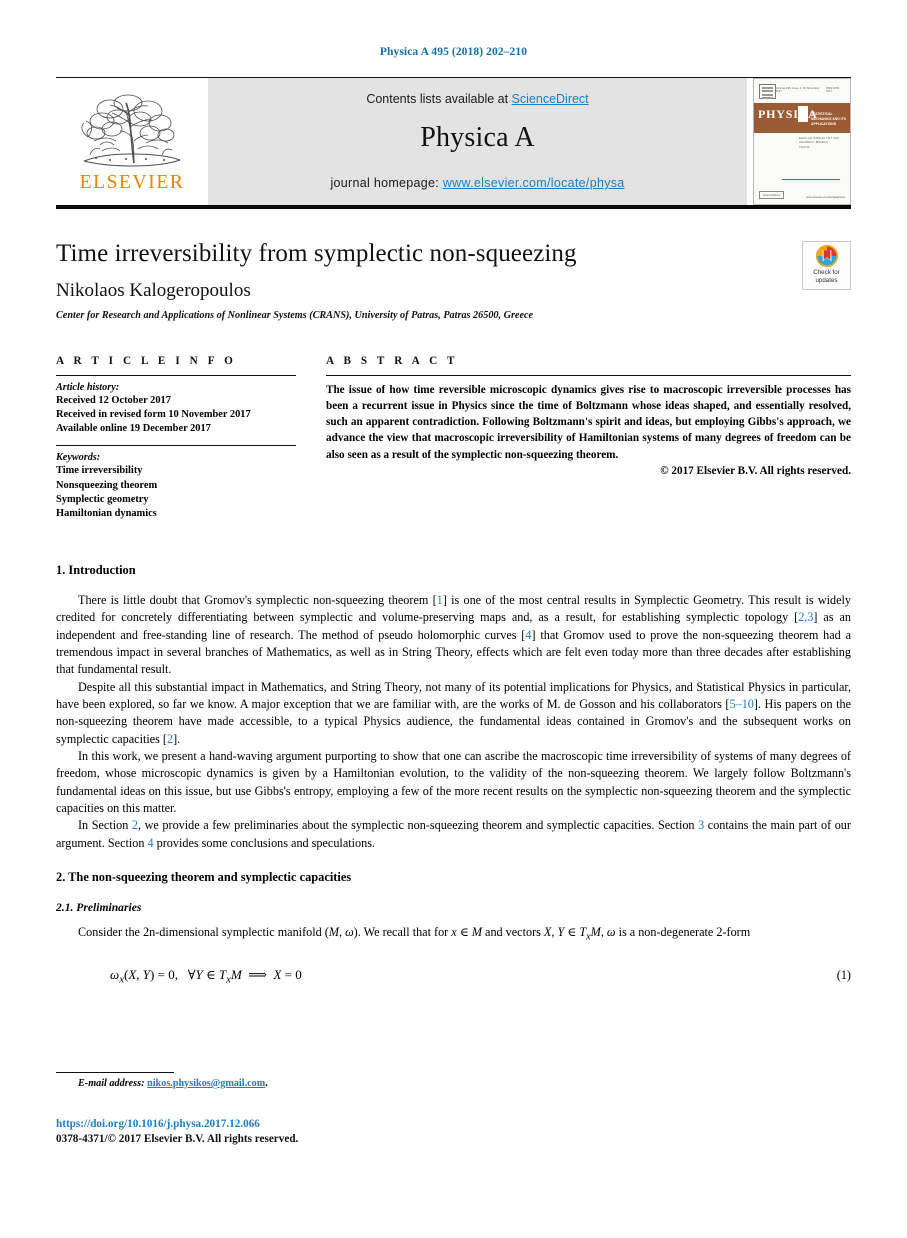  What do you see at coordinates (106, 513) in the screenshot?
I see `keyword-item: Hamiltonian dynamics` at bounding box center [106, 513].